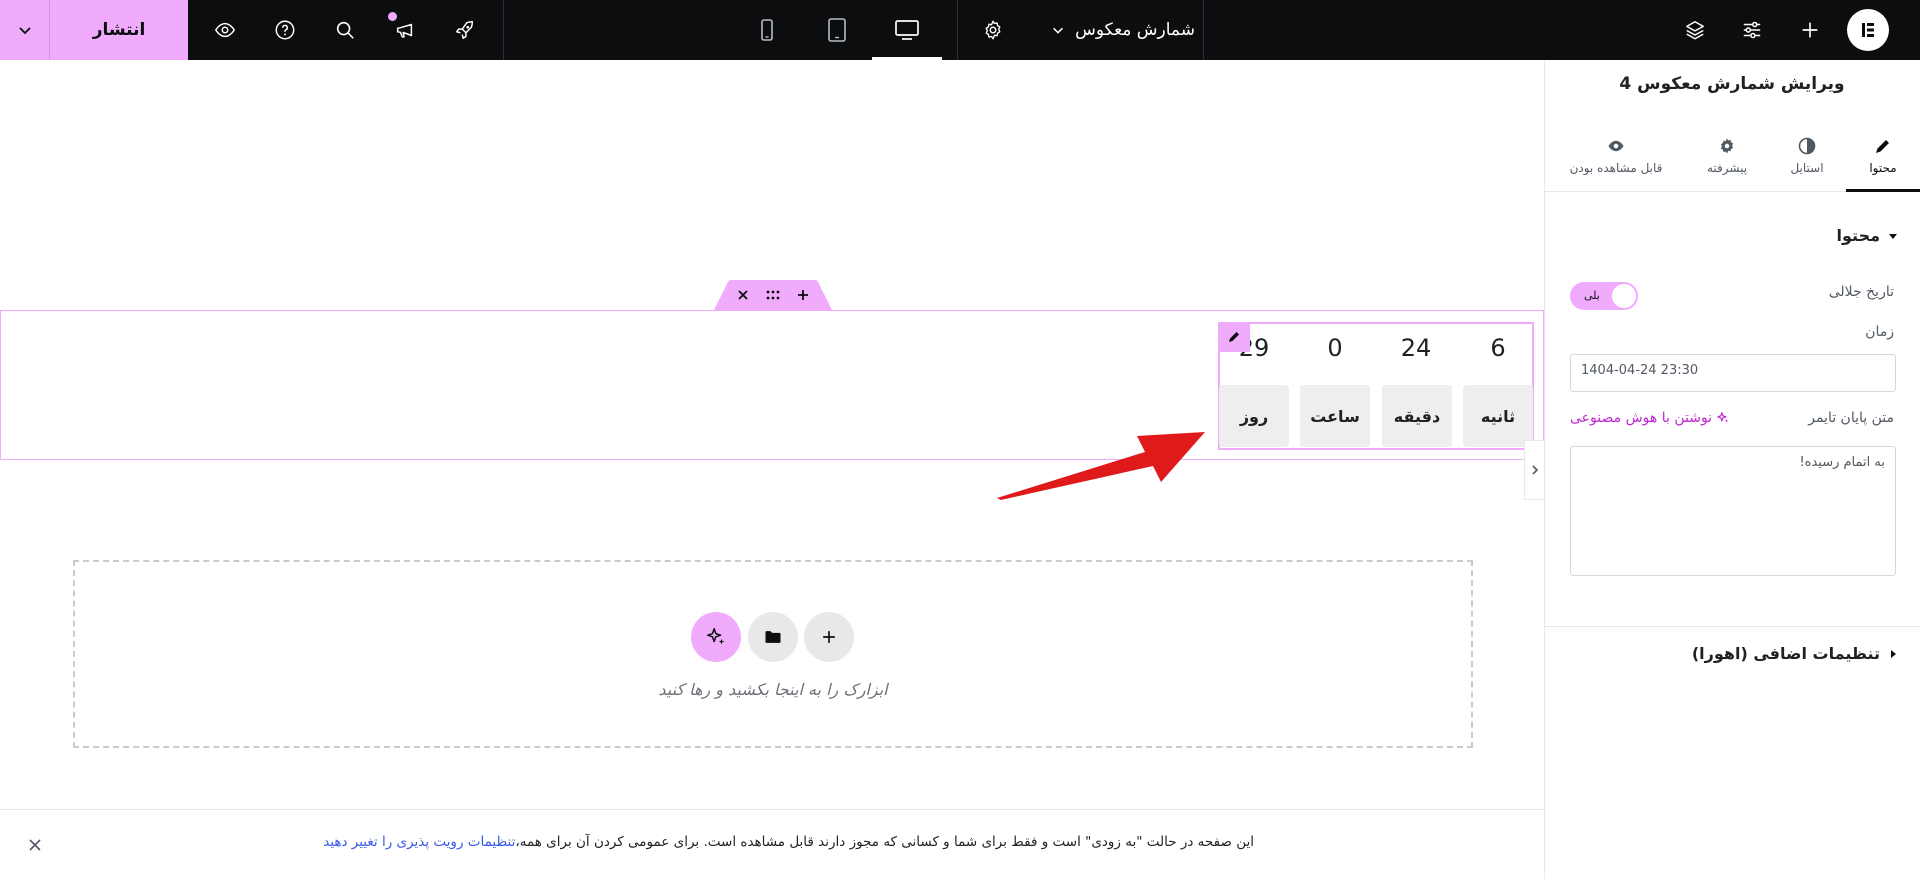 The width and height of the screenshot is (1920, 879). What do you see at coordinates (1417, 416) in the screenshot?
I see `countdown-minutes-label: دقیقه` at bounding box center [1417, 416].